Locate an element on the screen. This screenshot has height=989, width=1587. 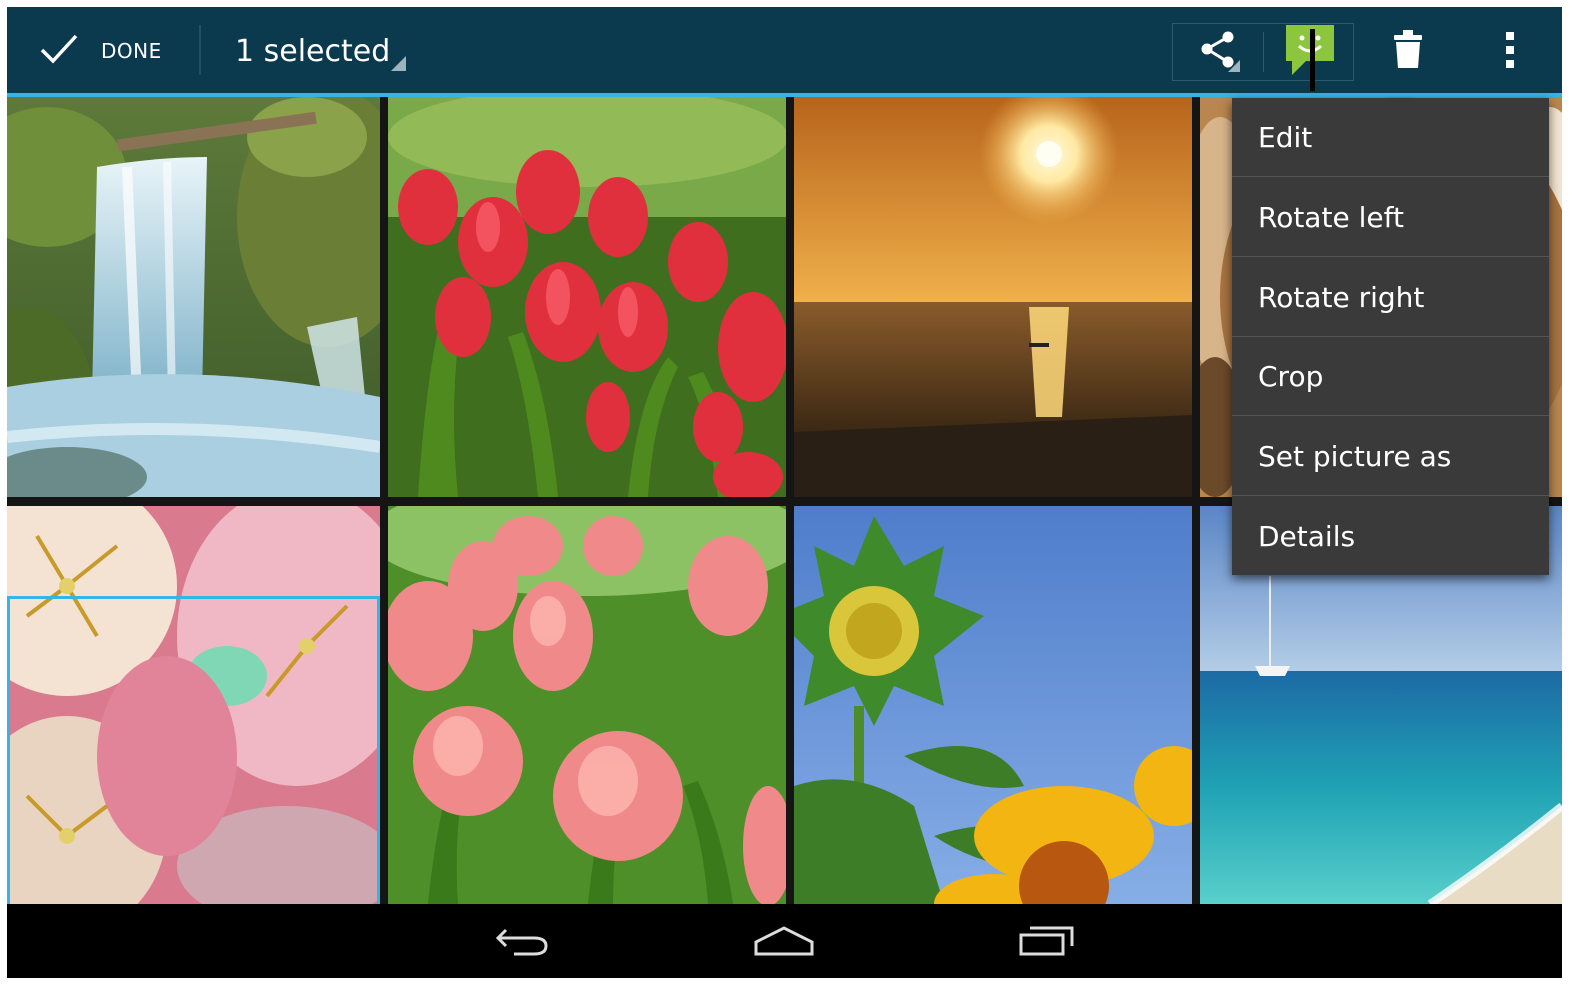
overflow-menu-button is located at coordinates (1510, 52).